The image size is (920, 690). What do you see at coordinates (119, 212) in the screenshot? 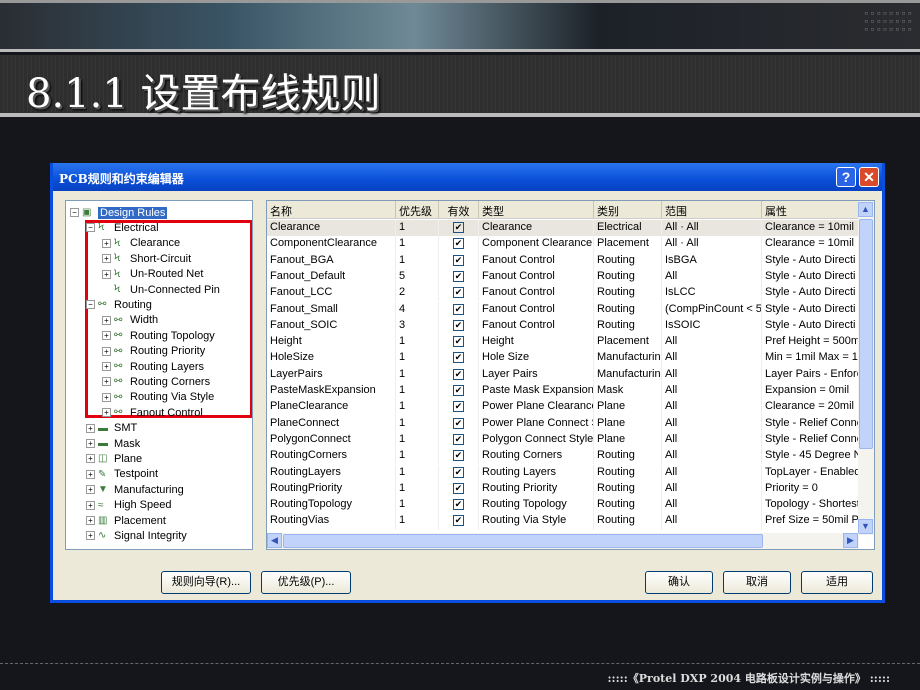
I see `tree-item: − ▣ Design Rules` at bounding box center [119, 212].